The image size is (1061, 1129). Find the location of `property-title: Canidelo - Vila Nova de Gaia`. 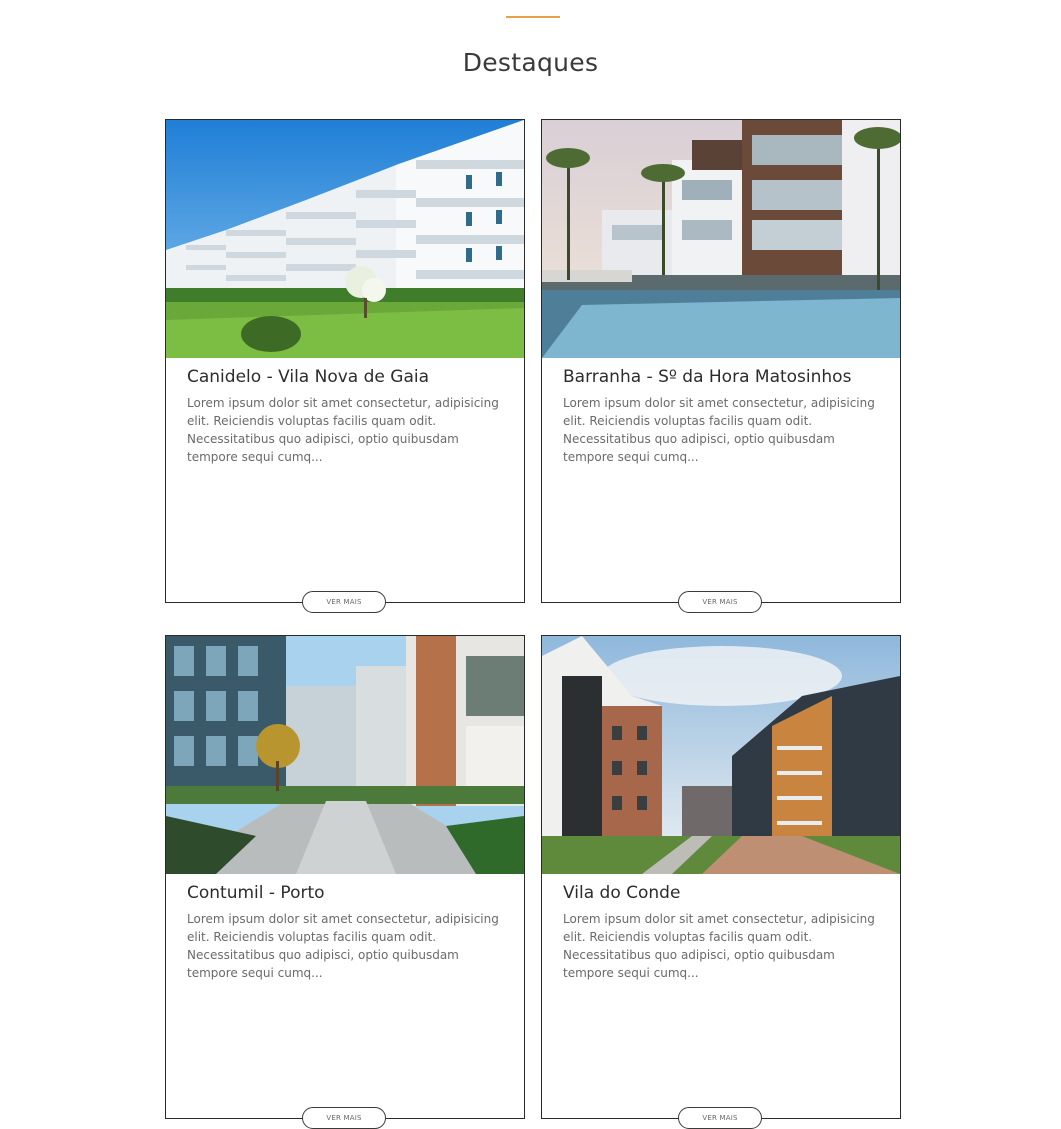

property-title: Canidelo - Vila Nova de Gaia is located at coordinates (308, 377).